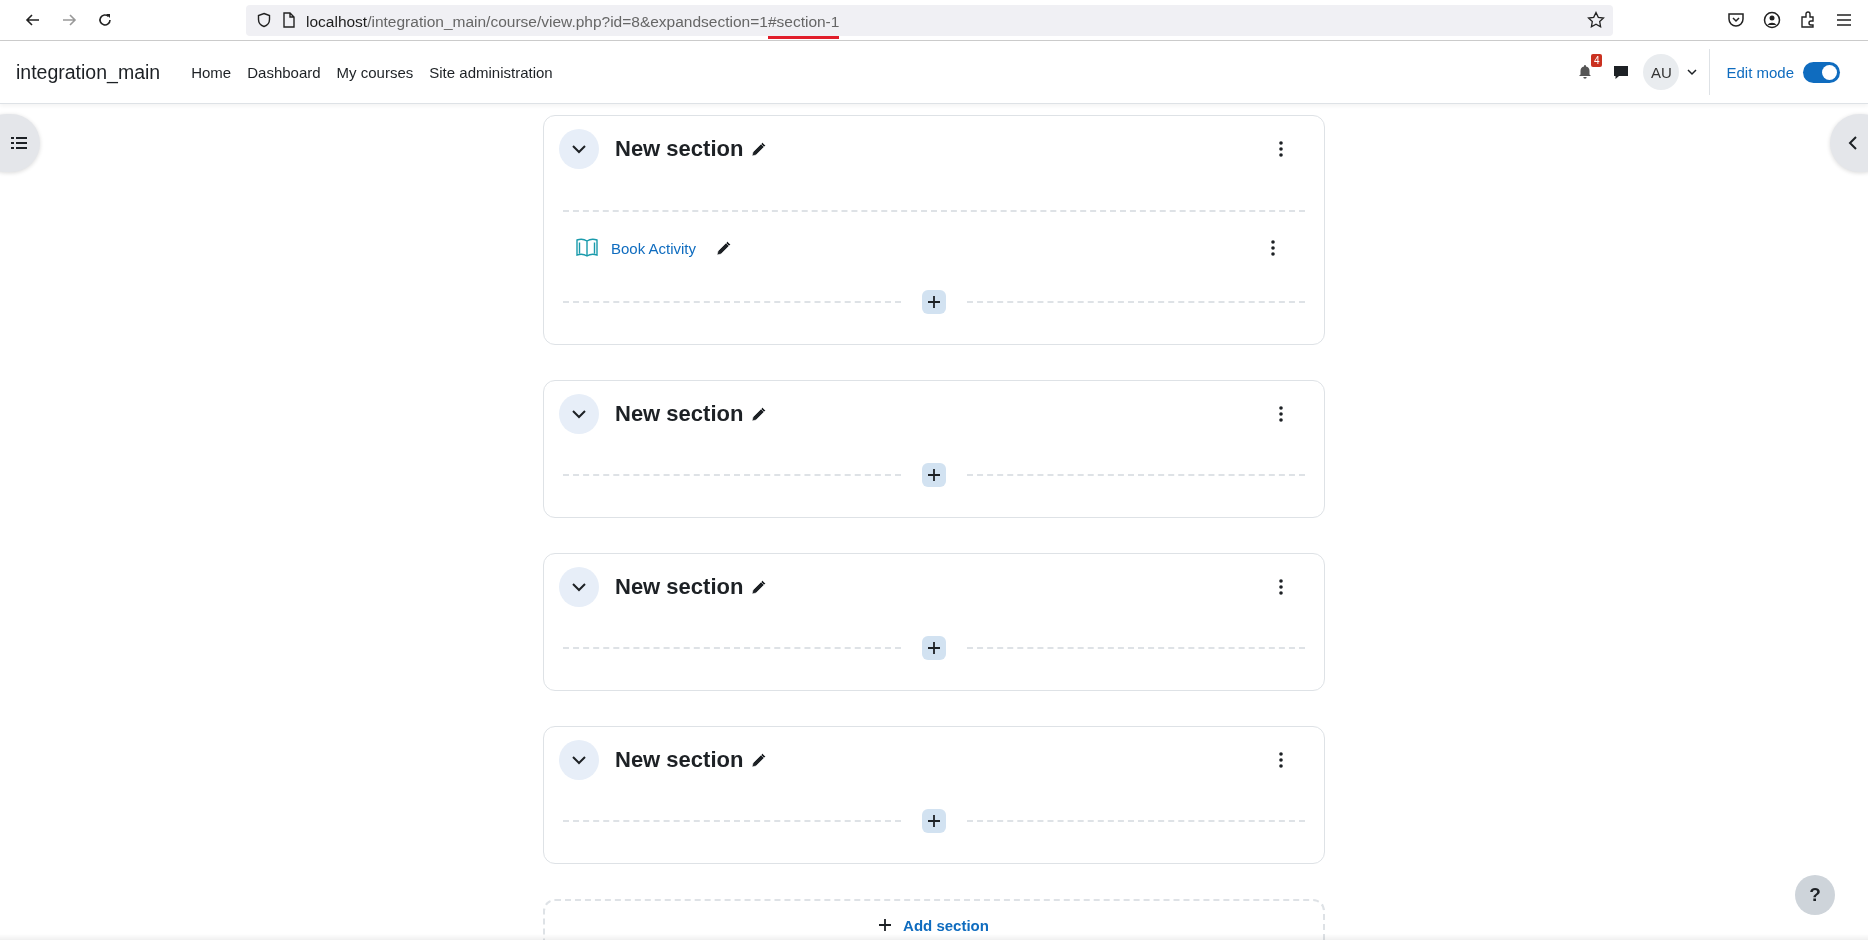 The width and height of the screenshot is (1868, 940). What do you see at coordinates (1596, 60) in the screenshot?
I see `notification-count: 4` at bounding box center [1596, 60].